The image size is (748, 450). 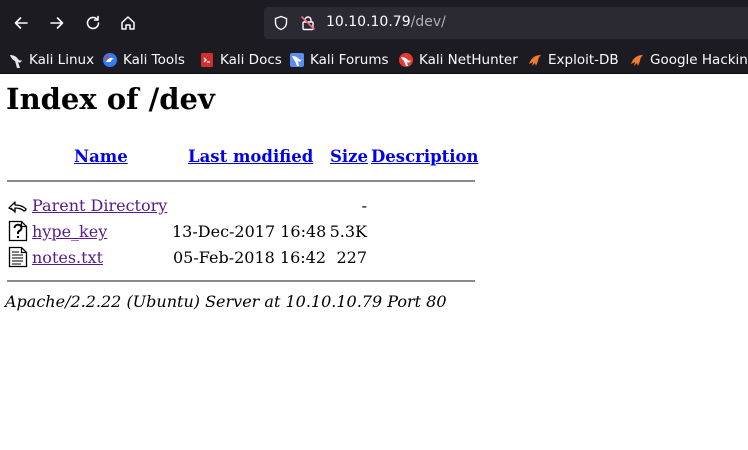 What do you see at coordinates (67, 257) in the screenshot?
I see `row-name-link: notes.txt` at bounding box center [67, 257].